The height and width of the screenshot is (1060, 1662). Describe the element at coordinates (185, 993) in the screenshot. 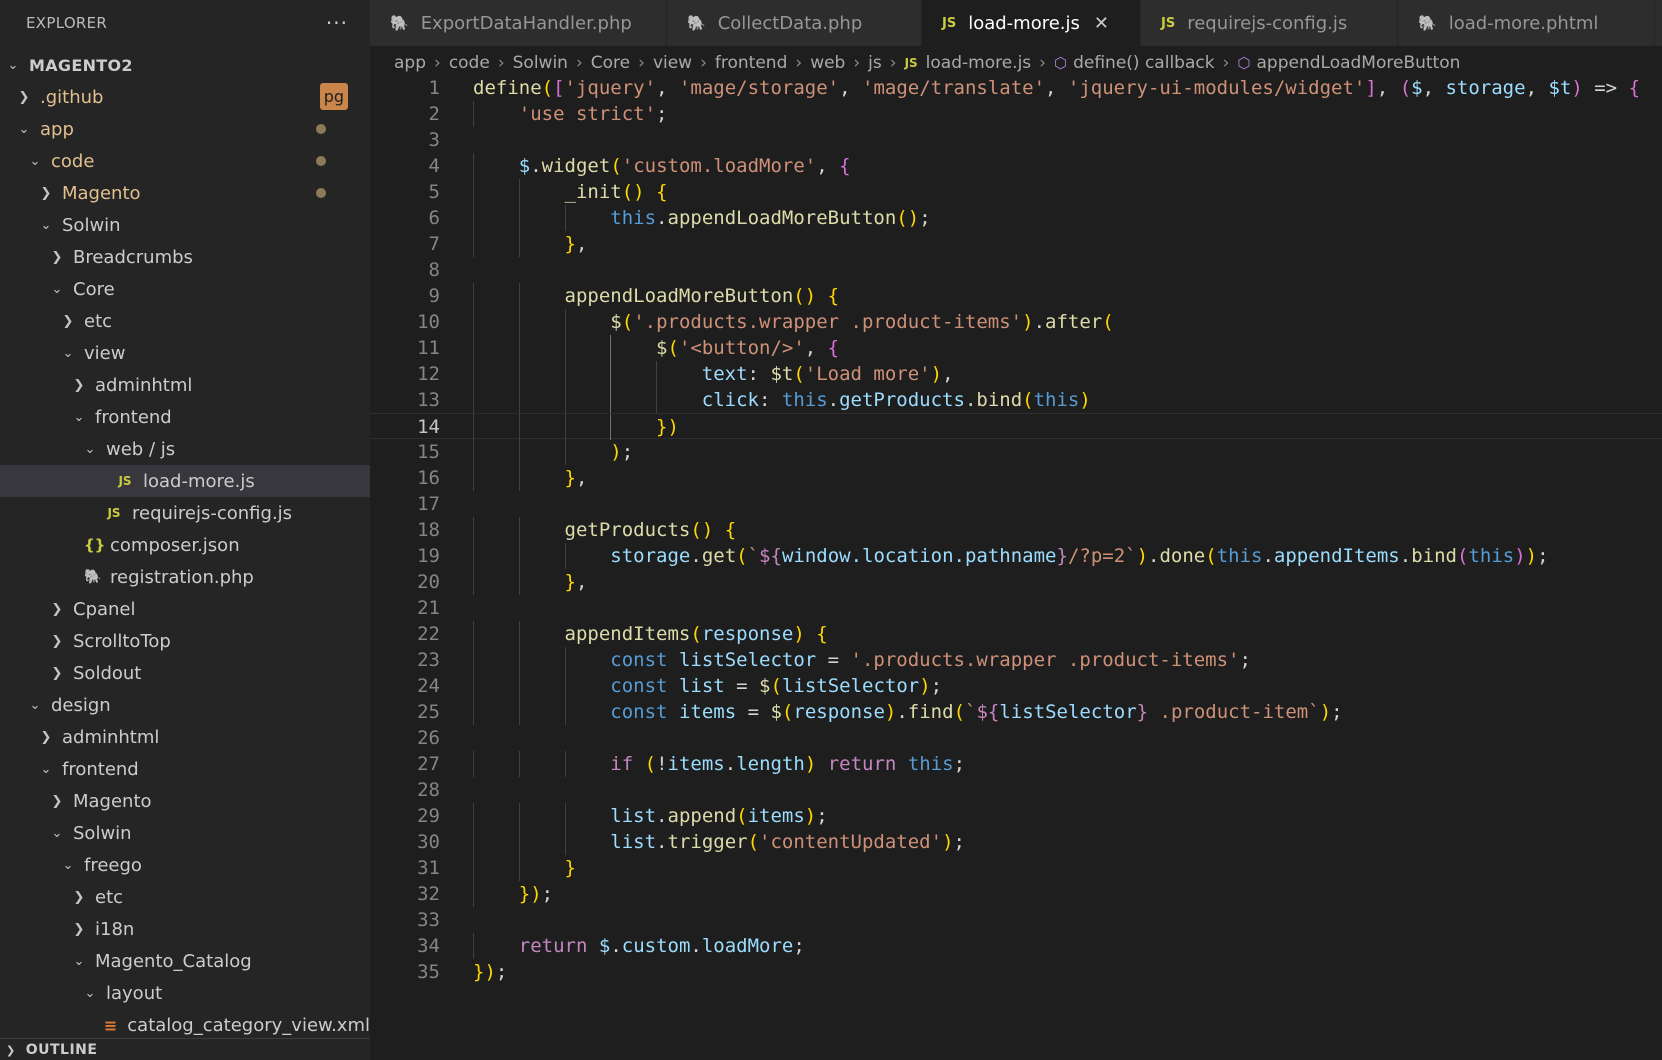

I see `tree-folder: ⌄ layout` at that location.